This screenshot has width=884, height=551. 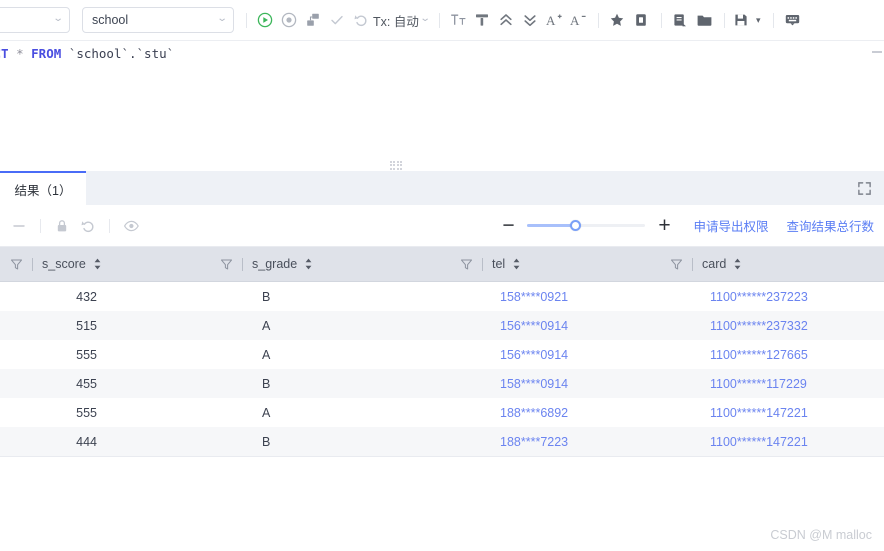 What do you see at coordinates (265, 20) in the screenshot?
I see `run-button` at bounding box center [265, 20].